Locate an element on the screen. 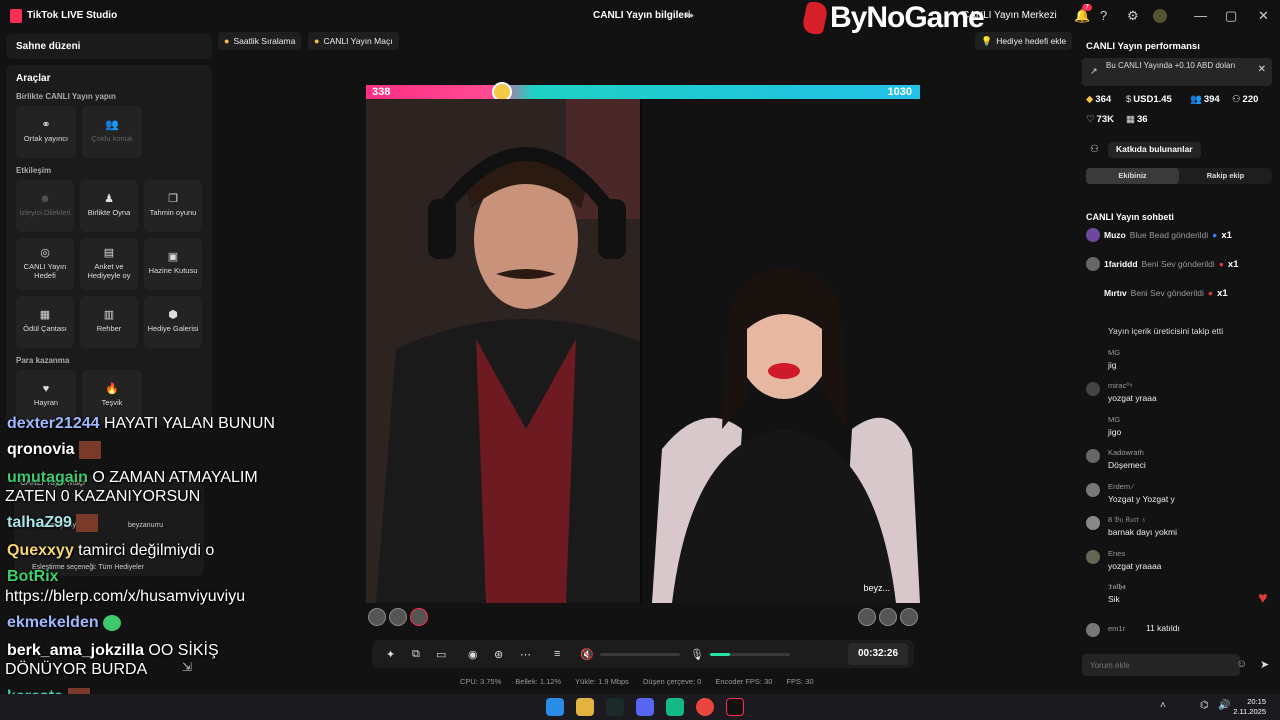 The width and height of the screenshot is (1280, 720). battle-score-bar is located at coordinates (643, 92).